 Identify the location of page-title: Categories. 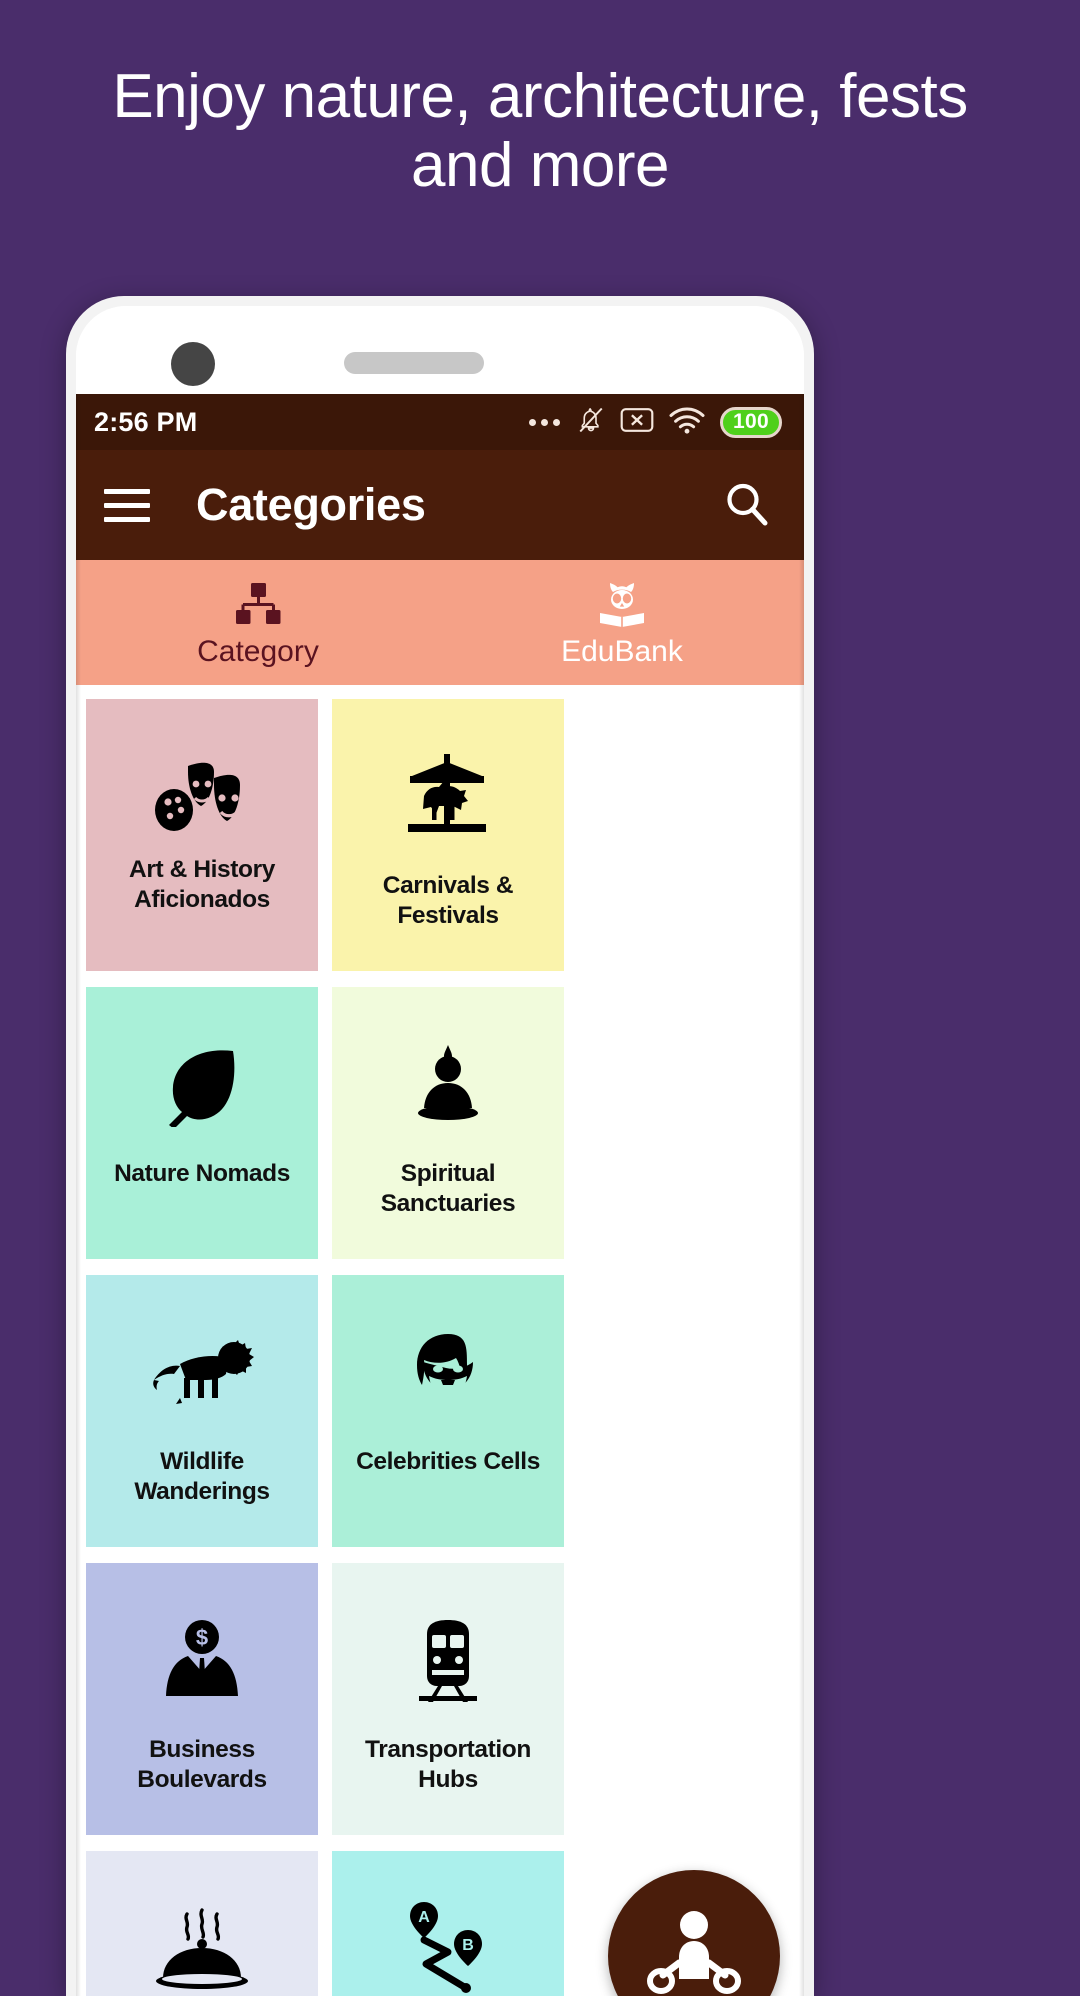
(311, 504).